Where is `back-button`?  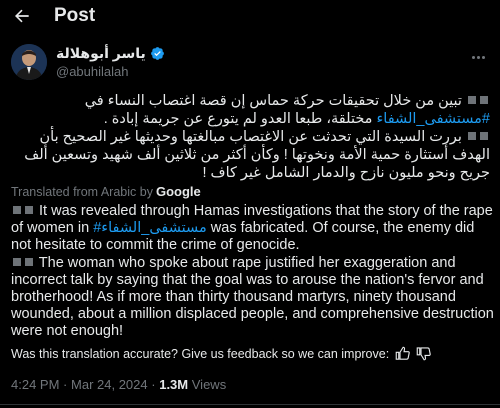 back-button is located at coordinates (22, 16).